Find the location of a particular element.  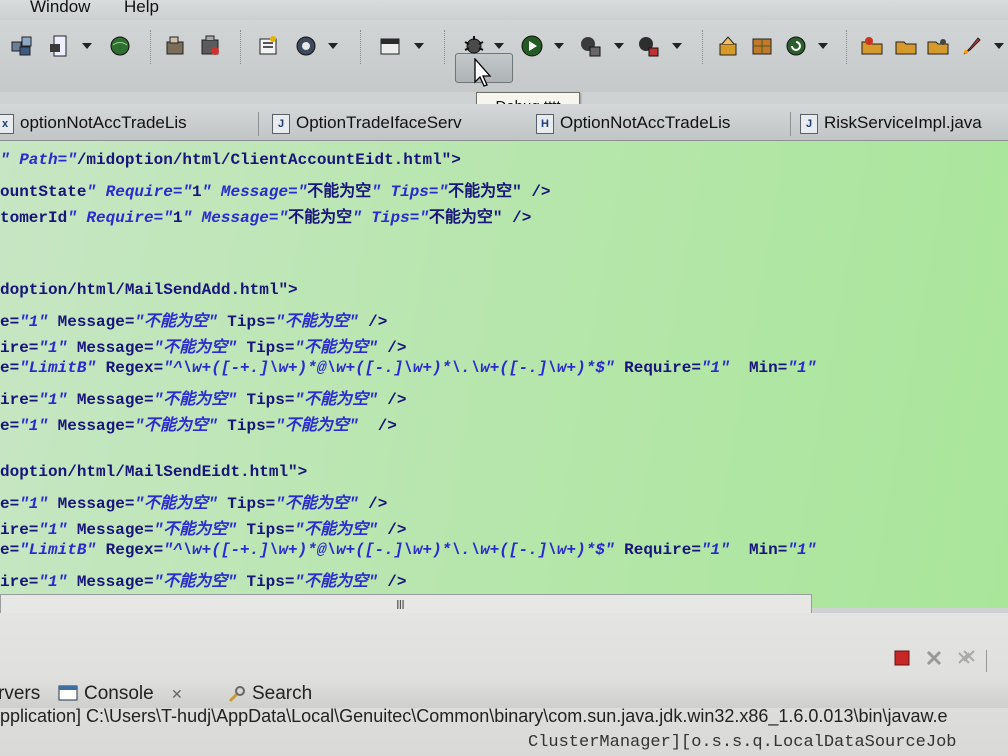

xml-file-icon: x is located at coordinates (7, 123).